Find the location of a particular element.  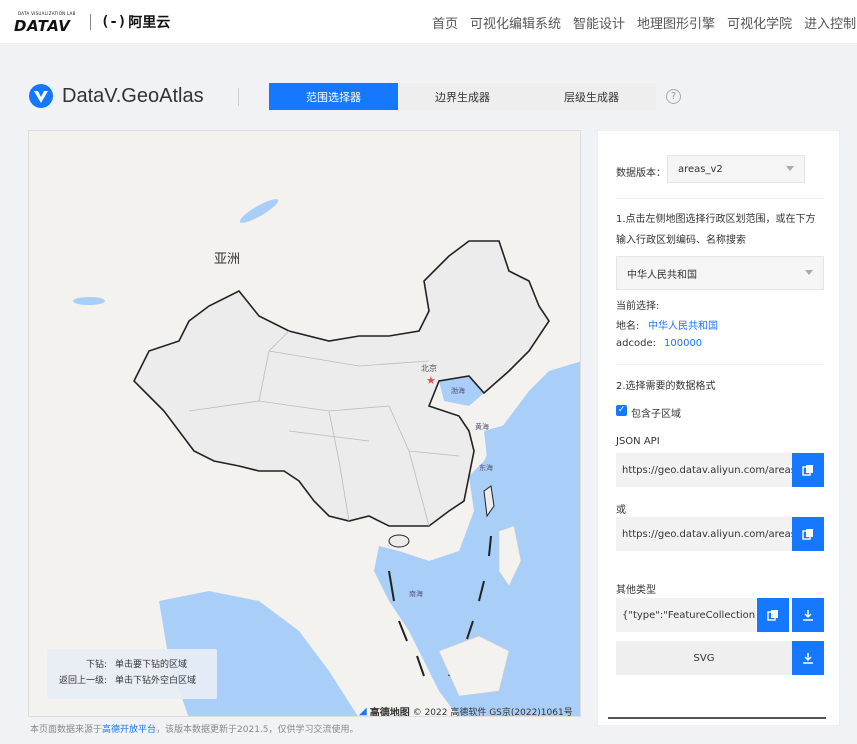

panel-bottom-bar is located at coordinates (717, 718).